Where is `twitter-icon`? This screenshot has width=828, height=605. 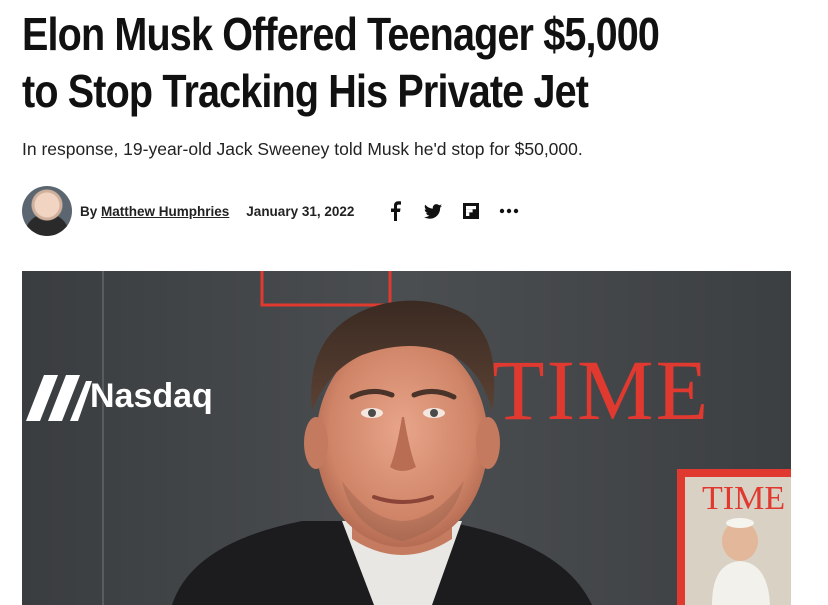 twitter-icon is located at coordinates (433, 211).